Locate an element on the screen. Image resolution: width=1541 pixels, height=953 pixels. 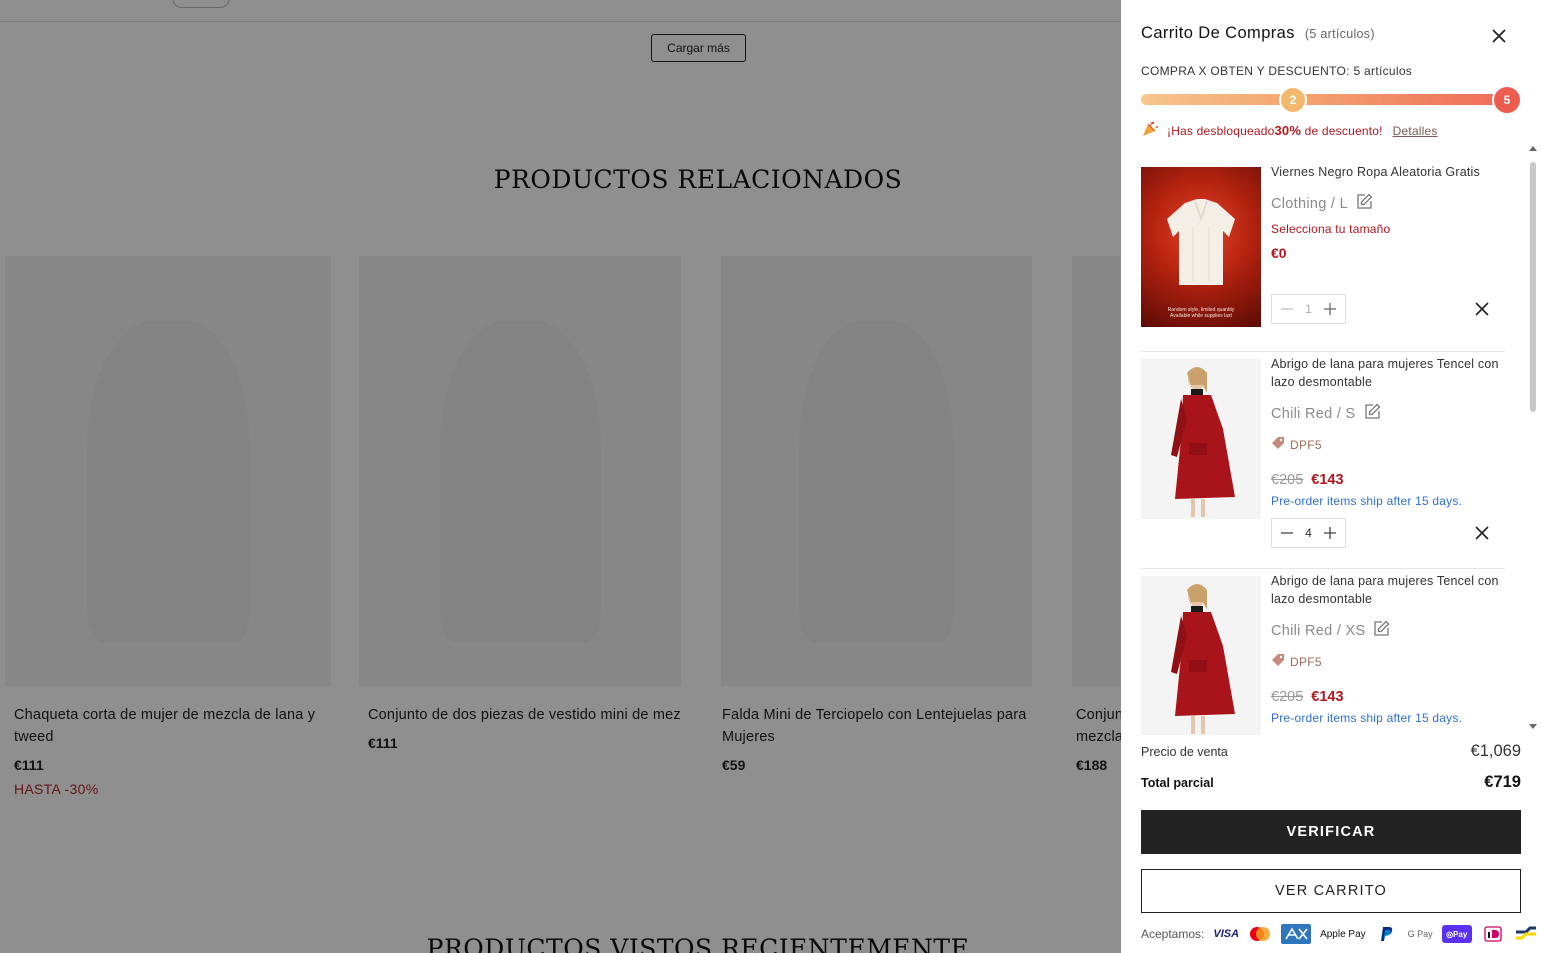
scrollbar-thumb is located at coordinates (1533, 287).